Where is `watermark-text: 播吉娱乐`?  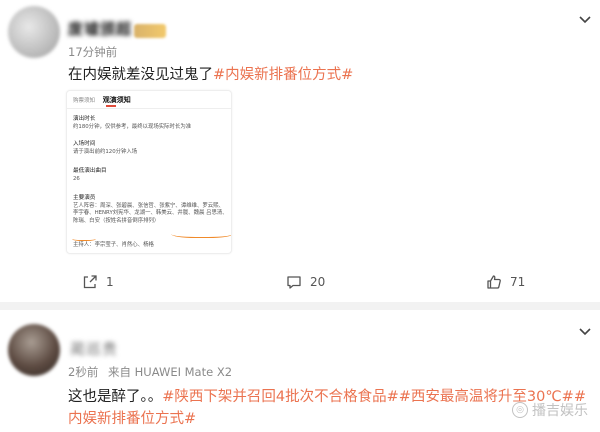 watermark-text: 播吉娱乐 is located at coordinates (560, 411).